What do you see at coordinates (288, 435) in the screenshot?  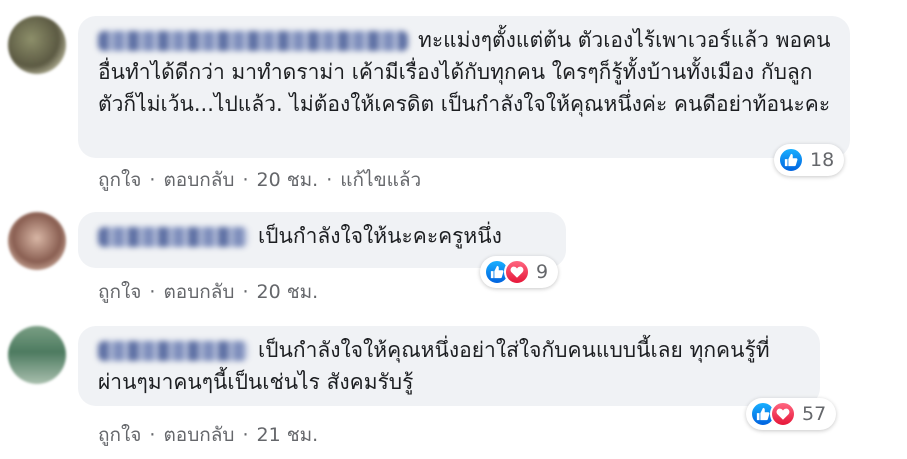 I see `timestamp: 21 ชม.` at bounding box center [288, 435].